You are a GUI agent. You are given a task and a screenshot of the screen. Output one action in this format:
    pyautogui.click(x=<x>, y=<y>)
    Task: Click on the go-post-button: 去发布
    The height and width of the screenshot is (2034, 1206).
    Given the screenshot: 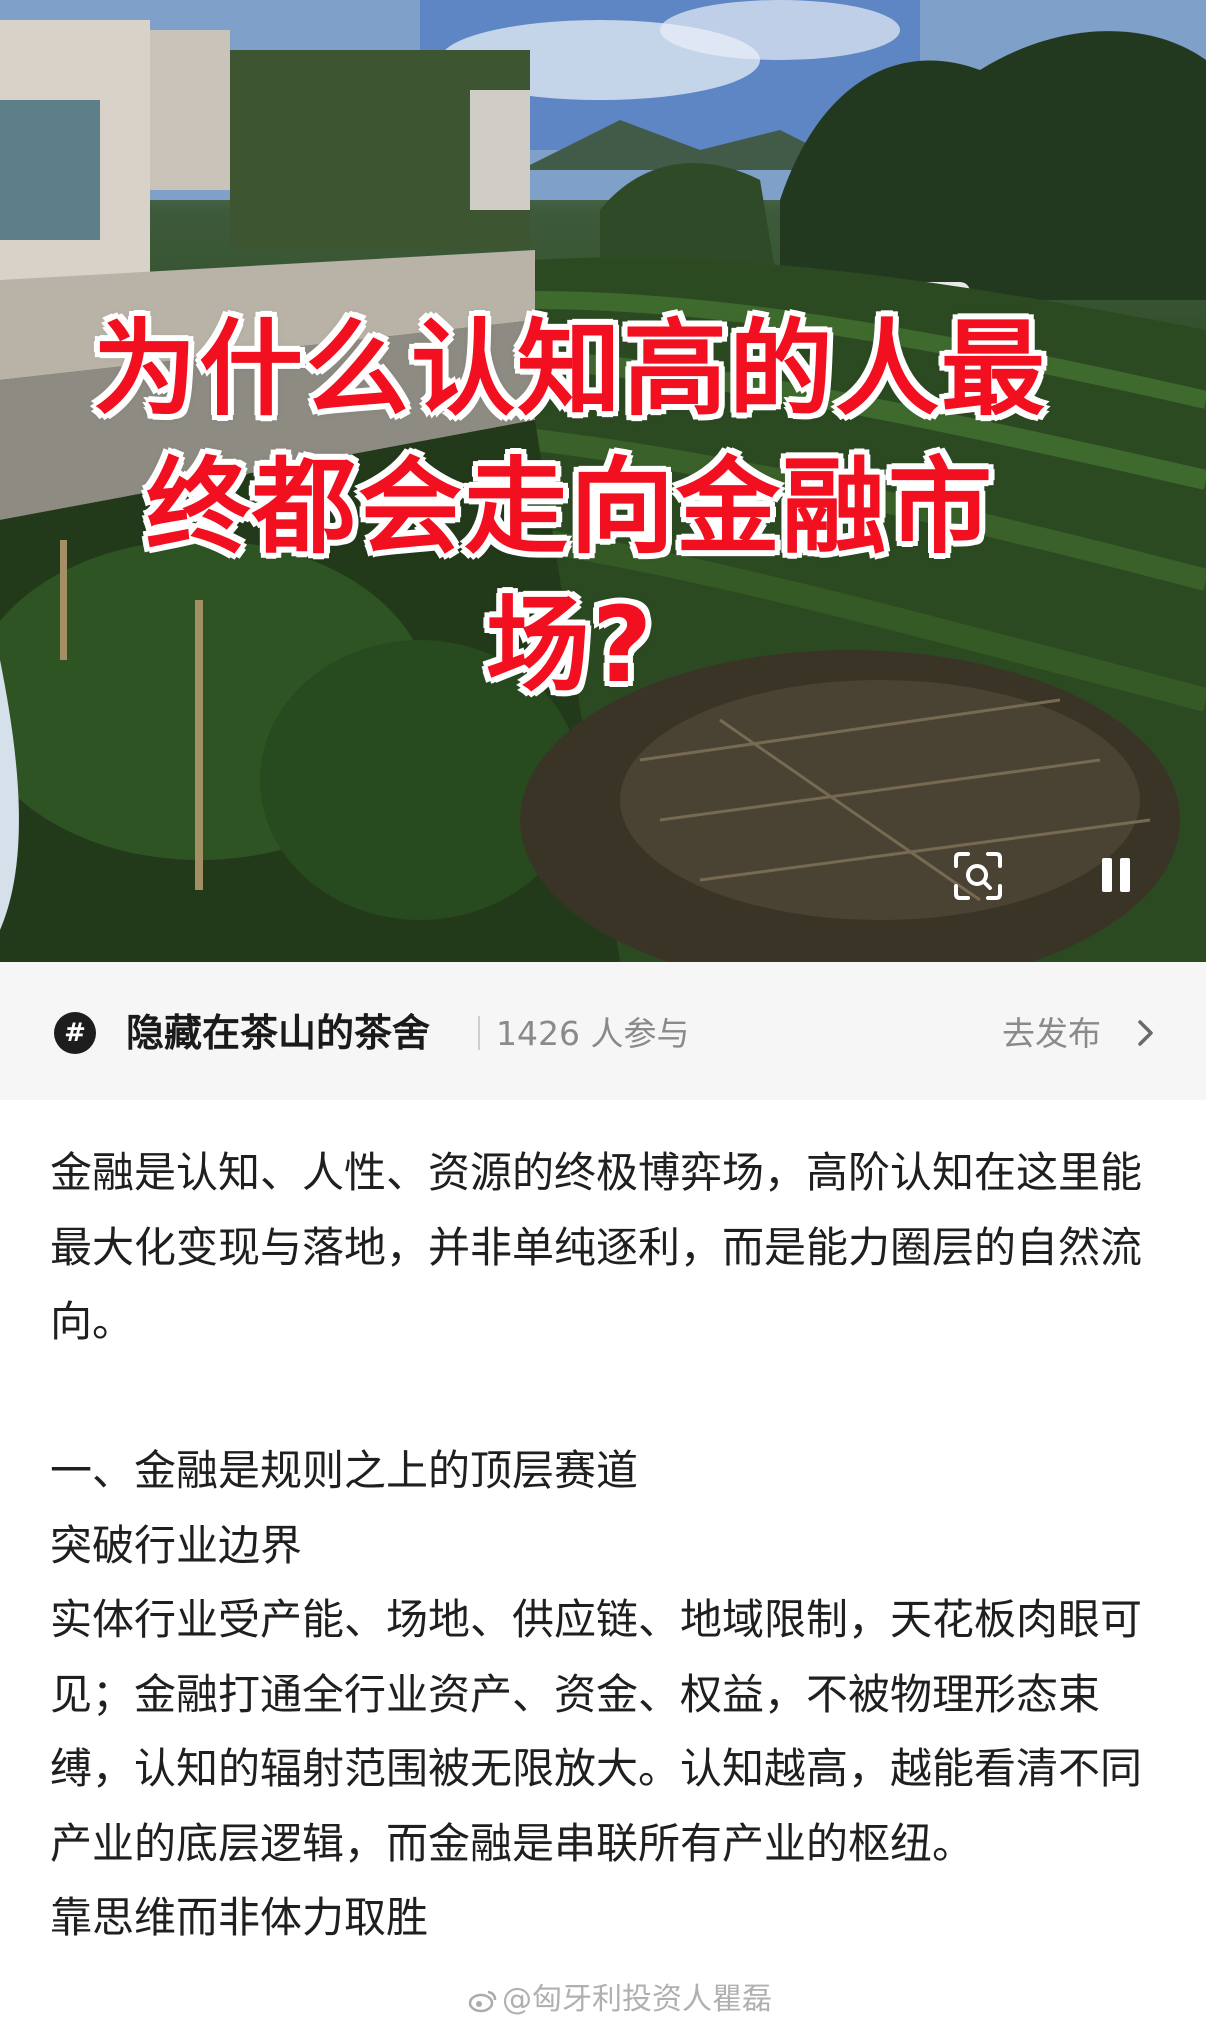 What is the action you would take?
    pyautogui.click(x=1051, y=1034)
    